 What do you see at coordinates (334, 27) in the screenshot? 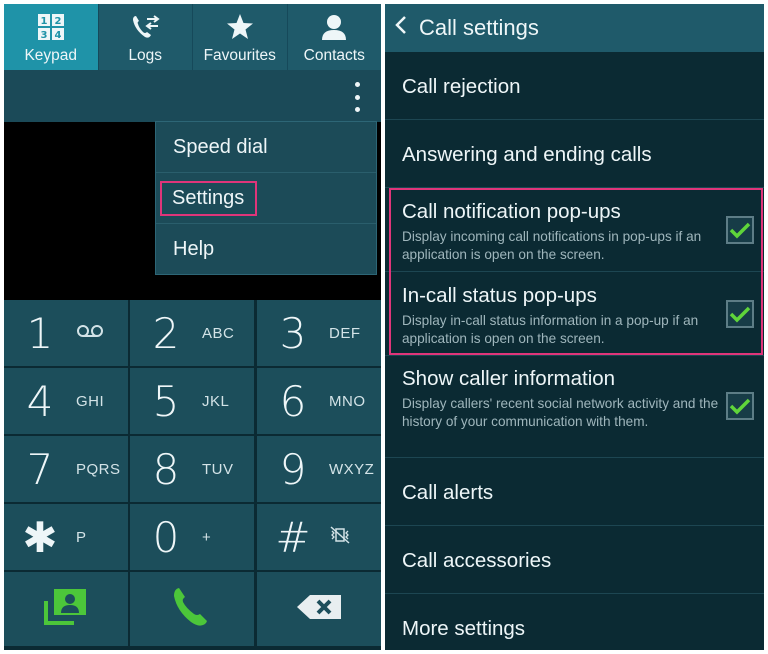
I see `contact-icon` at bounding box center [334, 27].